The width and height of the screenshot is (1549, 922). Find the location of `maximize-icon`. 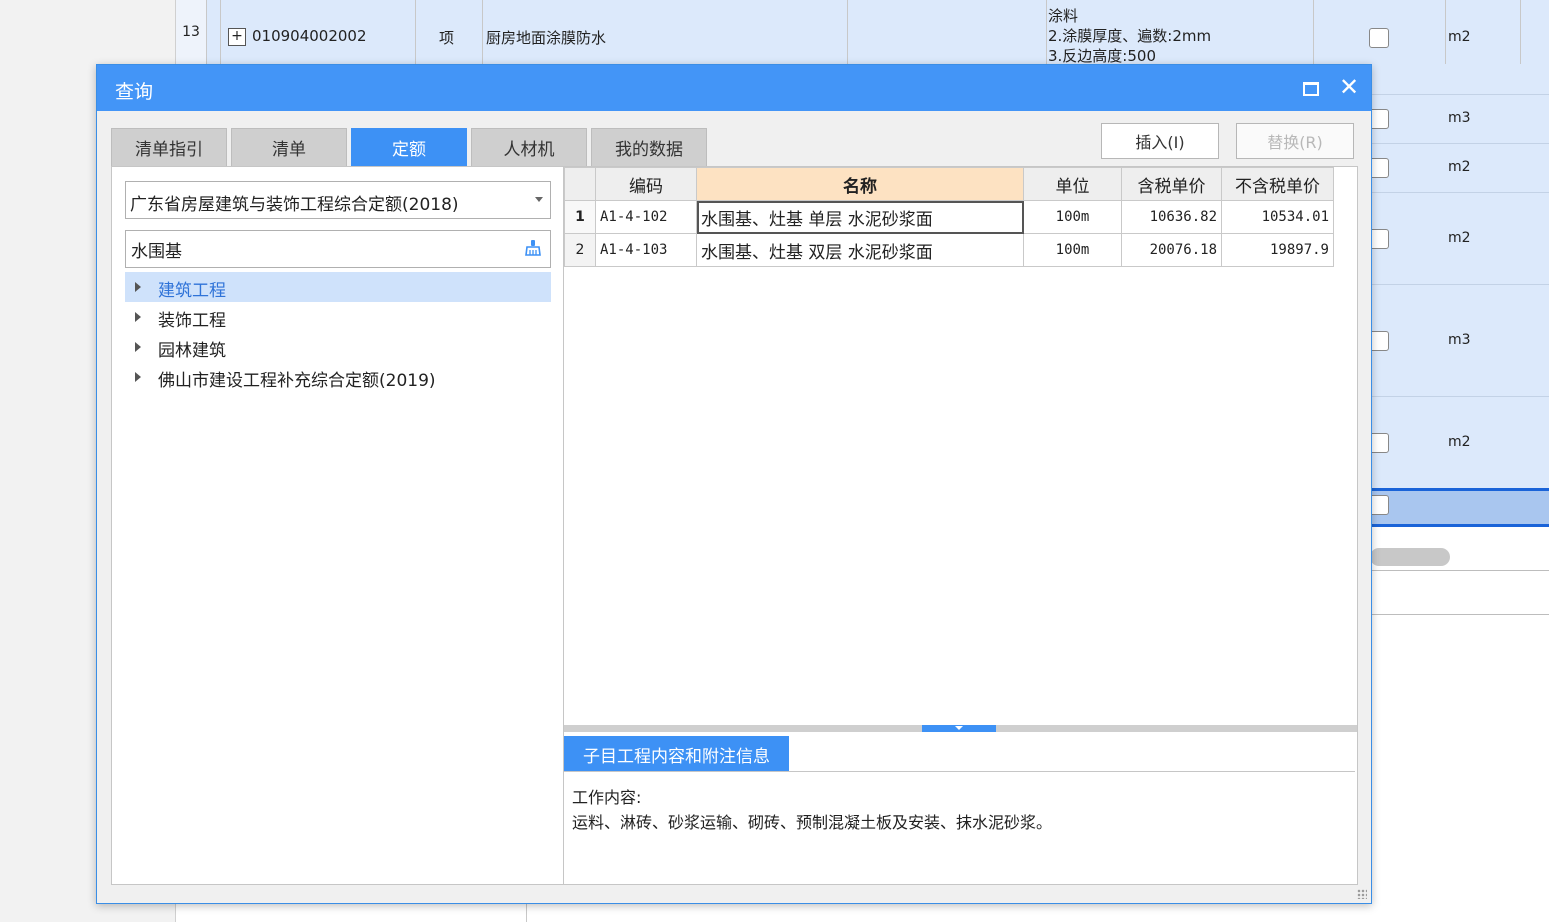

maximize-icon is located at coordinates (1310, 87).